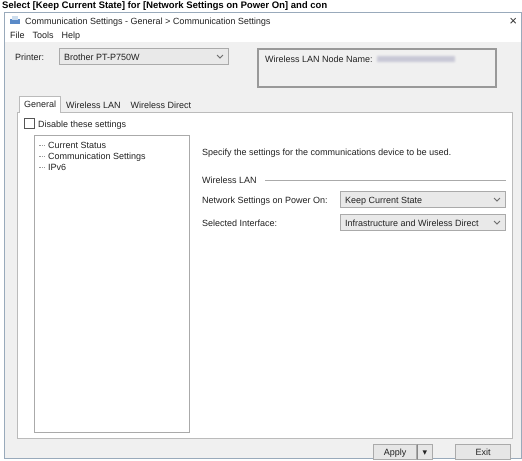 This screenshot has width=522, height=461. What do you see at coordinates (17, 35) in the screenshot?
I see `menu-item: File` at bounding box center [17, 35].